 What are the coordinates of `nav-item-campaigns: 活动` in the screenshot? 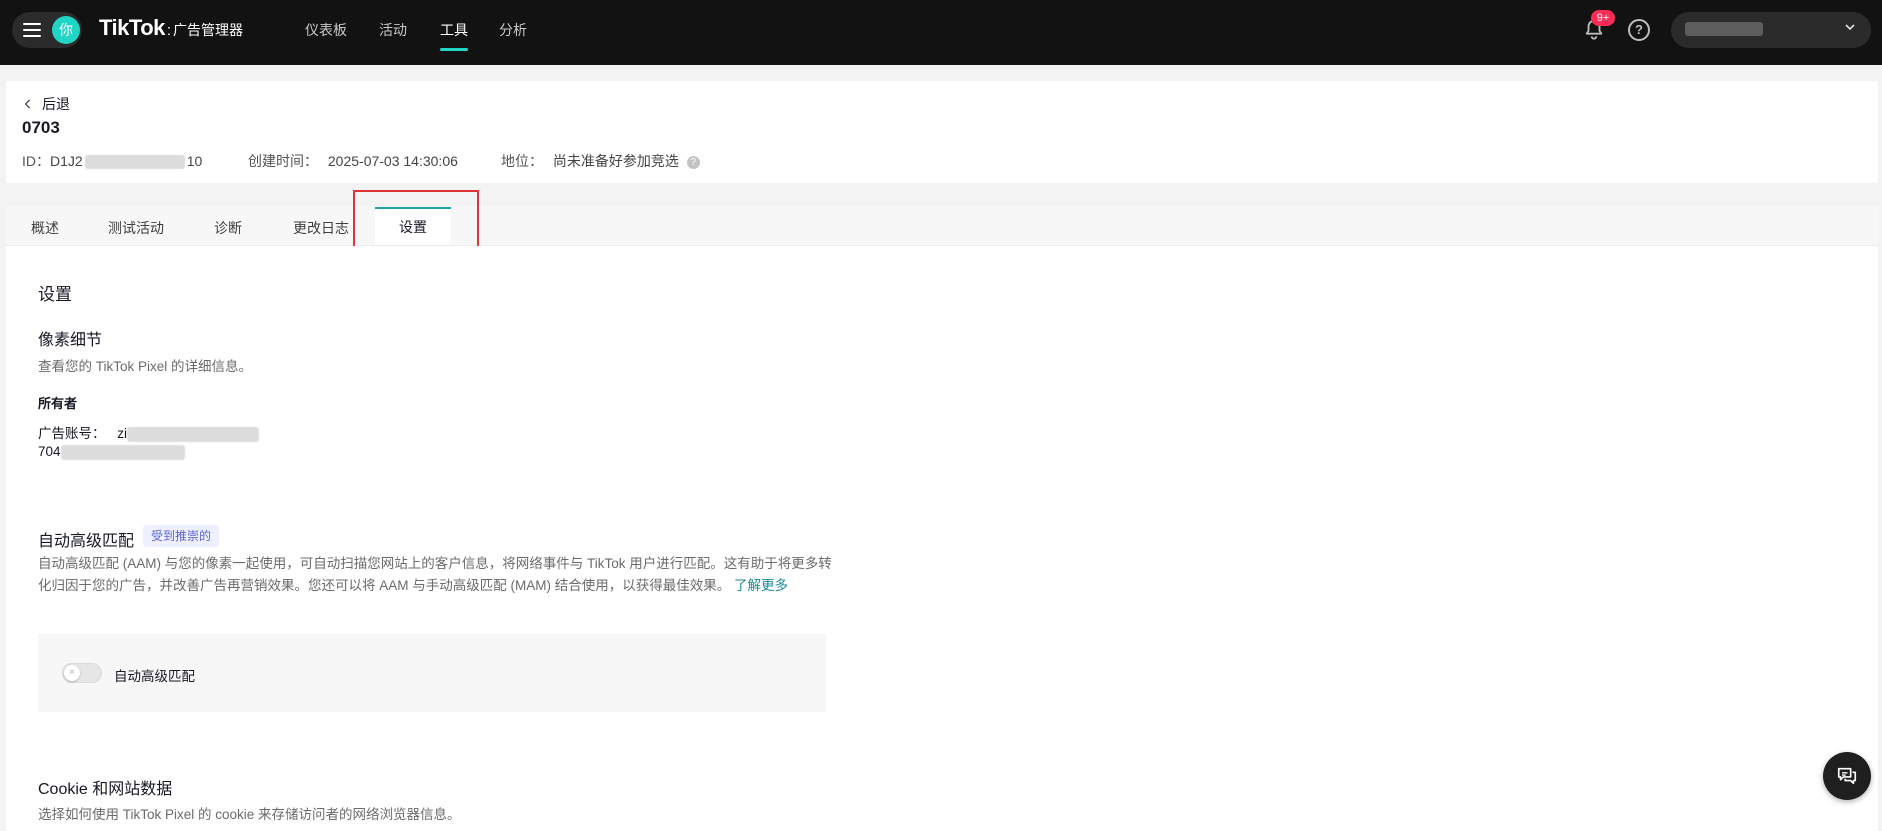 It's located at (393, 33).